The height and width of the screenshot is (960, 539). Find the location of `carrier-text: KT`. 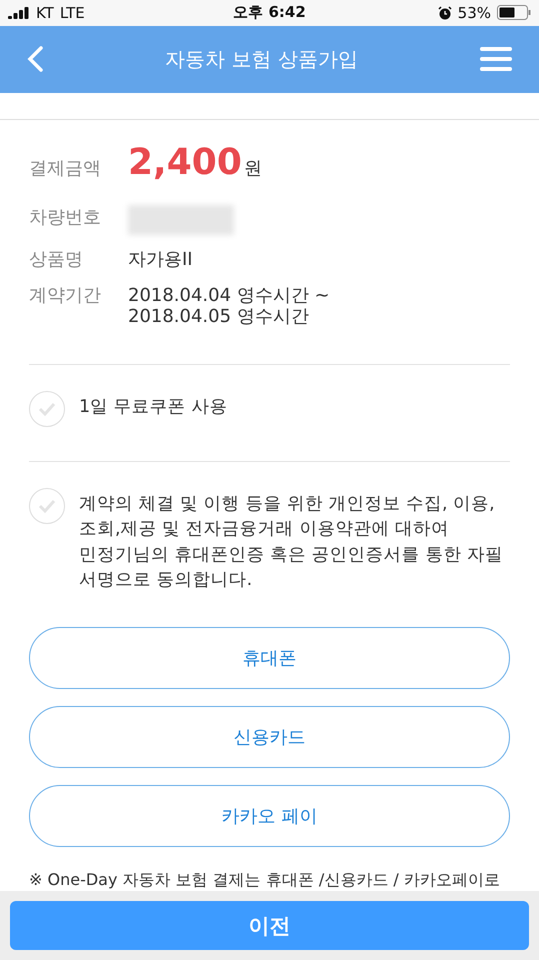

carrier-text: KT is located at coordinates (45, 13).